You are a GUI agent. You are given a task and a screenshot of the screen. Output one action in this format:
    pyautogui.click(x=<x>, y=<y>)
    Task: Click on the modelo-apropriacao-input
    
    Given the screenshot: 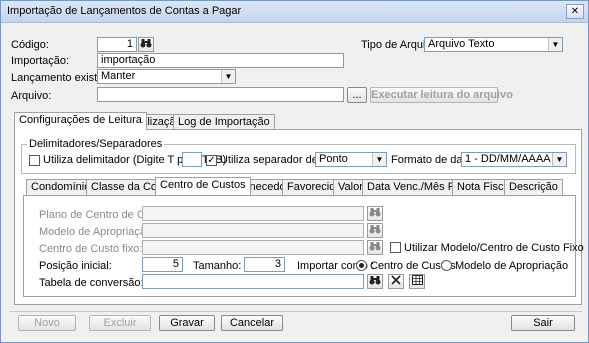 What is the action you would take?
    pyautogui.click(x=253, y=230)
    